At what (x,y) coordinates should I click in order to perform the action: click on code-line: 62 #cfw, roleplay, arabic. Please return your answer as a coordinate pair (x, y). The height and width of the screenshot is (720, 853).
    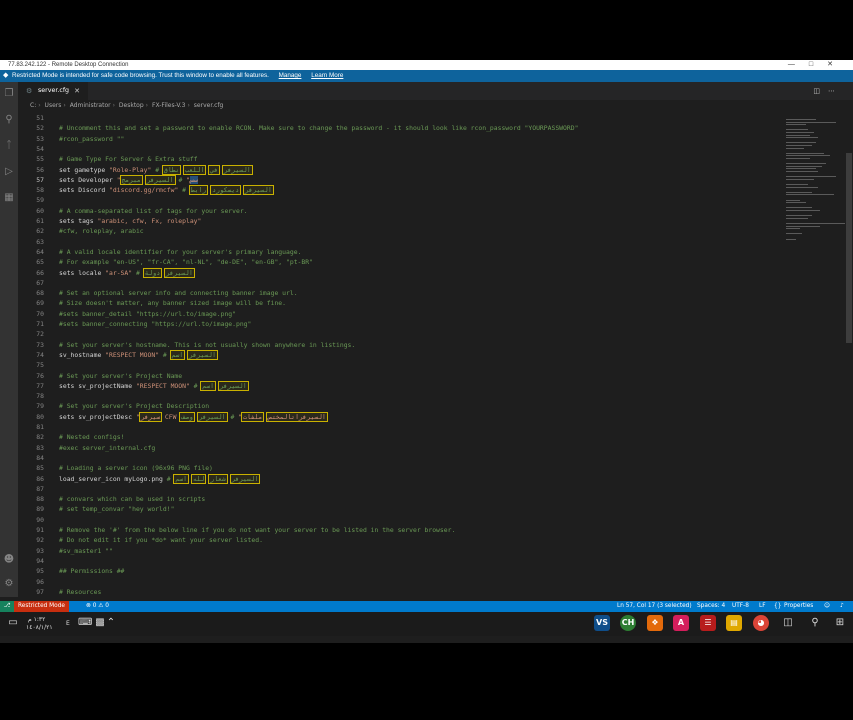
    Looking at the image, I should click on (399, 231).